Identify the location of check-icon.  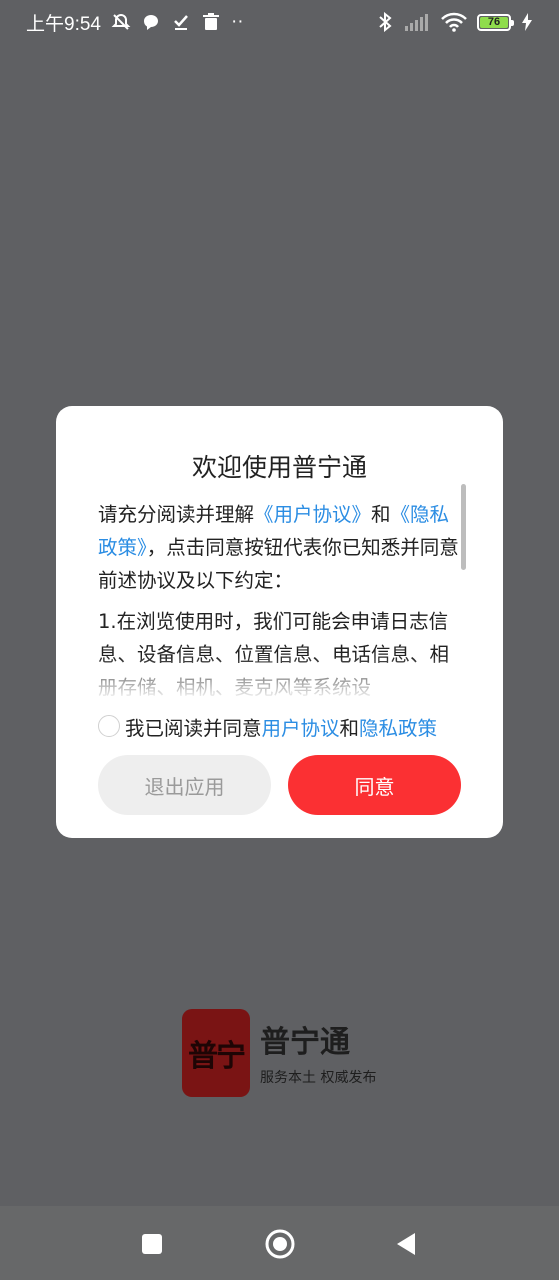
(181, 22).